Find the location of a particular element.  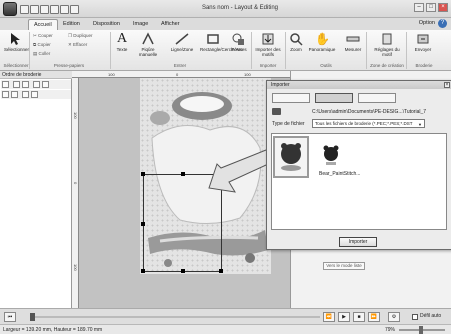

speed-icon: ⚙ is located at coordinates (394, 317).